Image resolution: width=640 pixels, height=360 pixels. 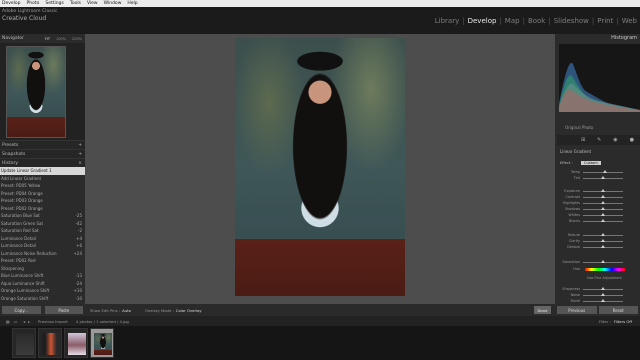 I want to click on slider-blacks: Blacks, so click(x=598, y=221).